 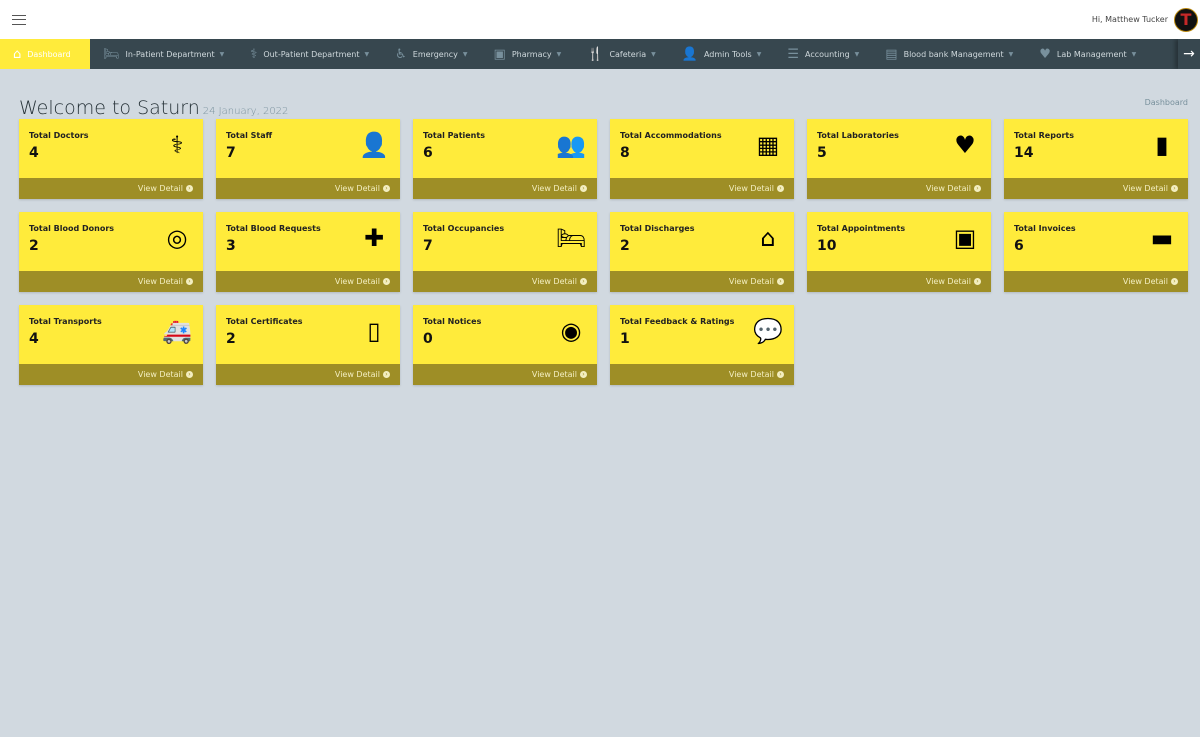 I want to click on nav-item-dashboard: ⌂ Dashboard, so click(x=45, y=54).